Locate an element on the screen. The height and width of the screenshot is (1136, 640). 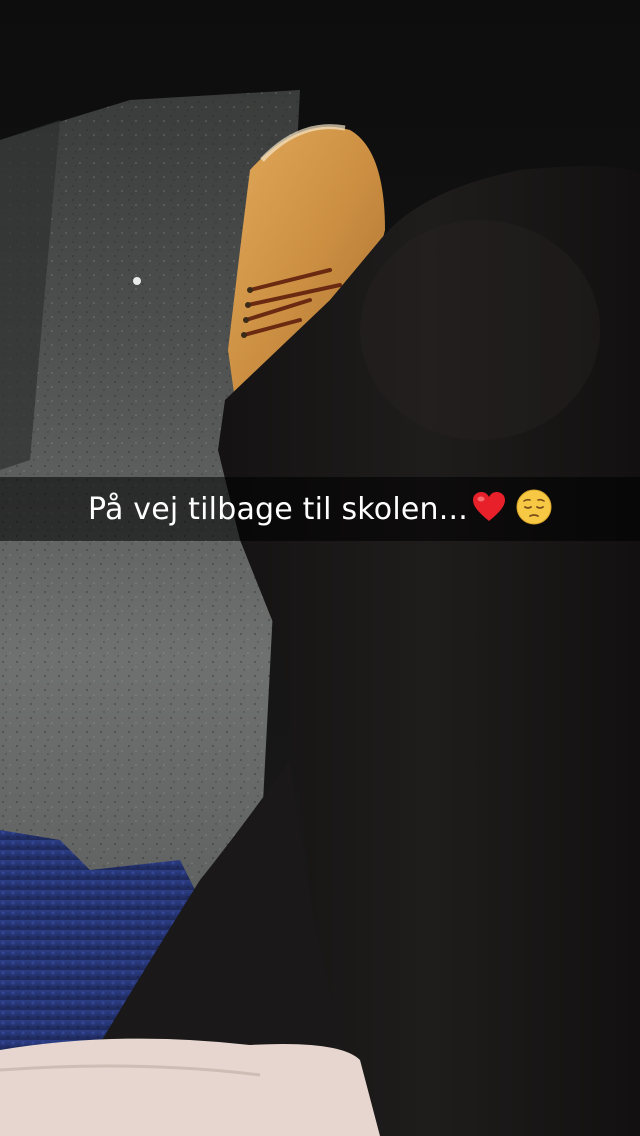
red-heart-emoji is located at coordinates (489, 509).